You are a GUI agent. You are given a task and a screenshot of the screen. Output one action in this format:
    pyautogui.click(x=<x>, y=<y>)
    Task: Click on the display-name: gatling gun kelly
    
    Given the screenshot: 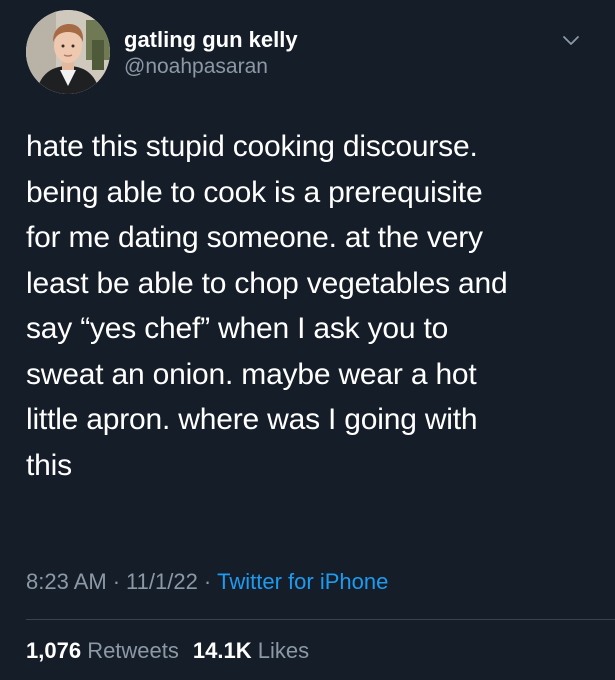 What is the action you would take?
    pyautogui.click(x=211, y=40)
    